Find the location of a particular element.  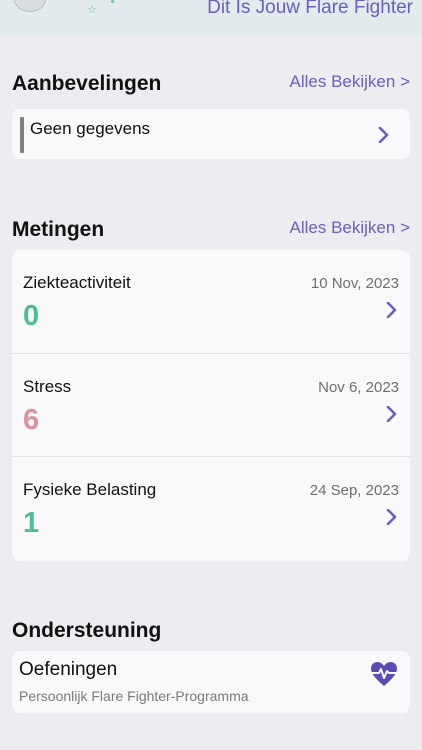

metric-name: Ziekteactiviteit is located at coordinates (77, 282).